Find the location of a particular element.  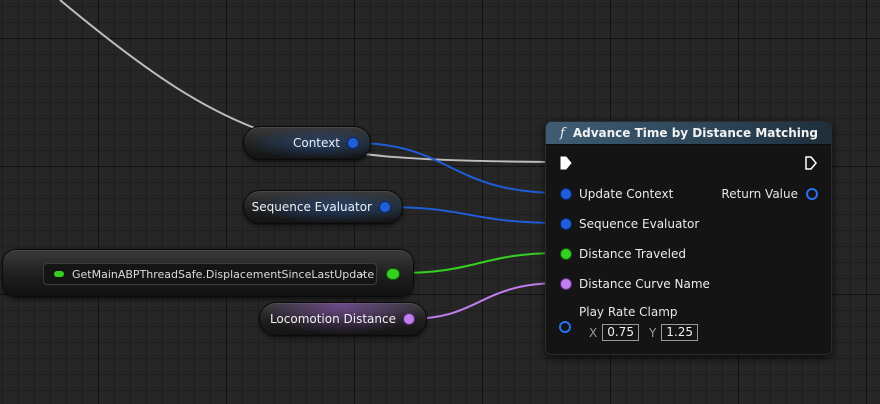

distance-curve-name-pin is located at coordinates (566, 284).